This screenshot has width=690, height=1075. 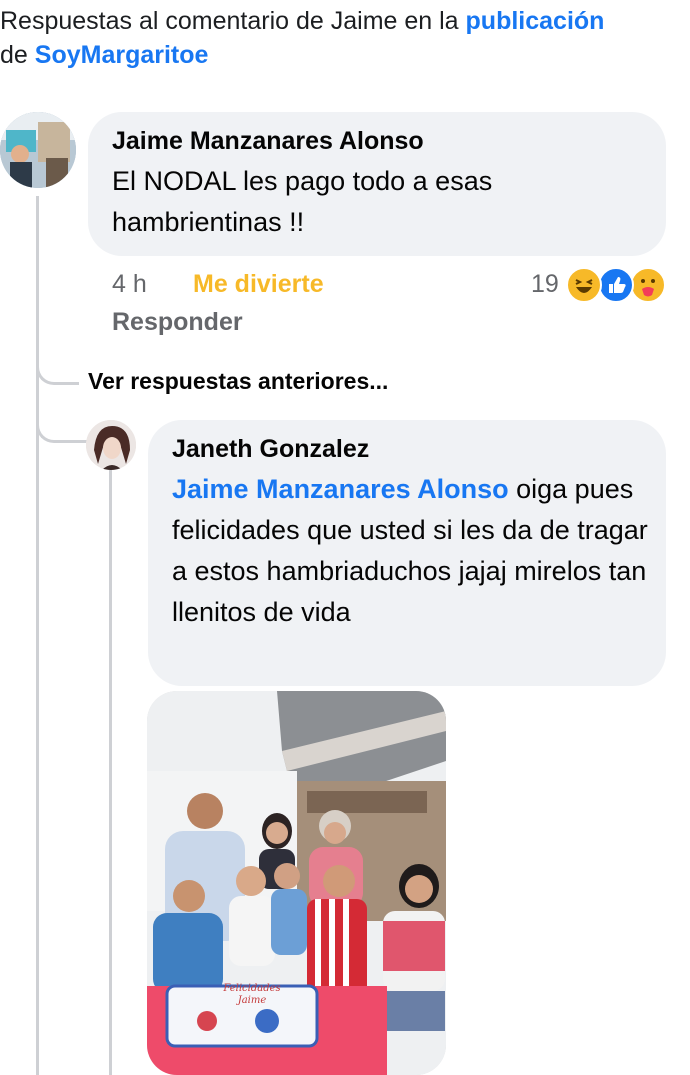 I want to click on reaction-count: 19, so click(x=545, y=284).